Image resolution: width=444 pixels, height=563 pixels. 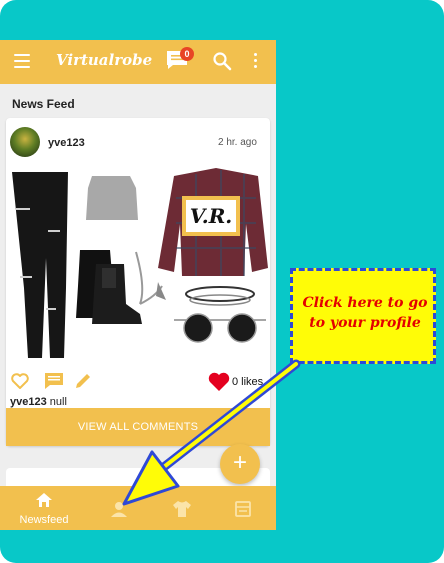 I want to click on pointer-arrow, so click(x=211, y=432).